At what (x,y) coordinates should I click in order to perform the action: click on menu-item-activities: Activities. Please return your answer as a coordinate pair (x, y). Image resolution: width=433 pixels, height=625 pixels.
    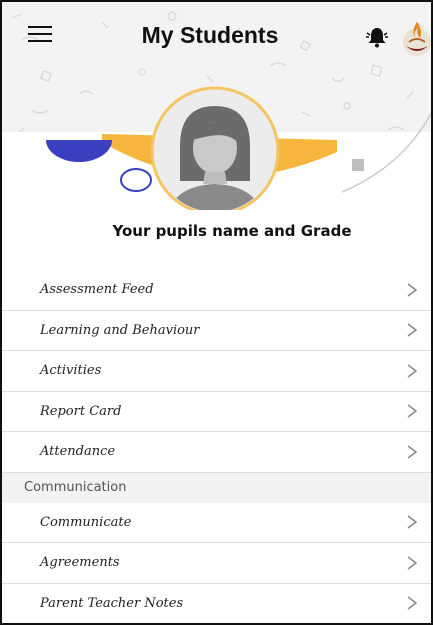
    Looking at the image, I should click on (216, 371).